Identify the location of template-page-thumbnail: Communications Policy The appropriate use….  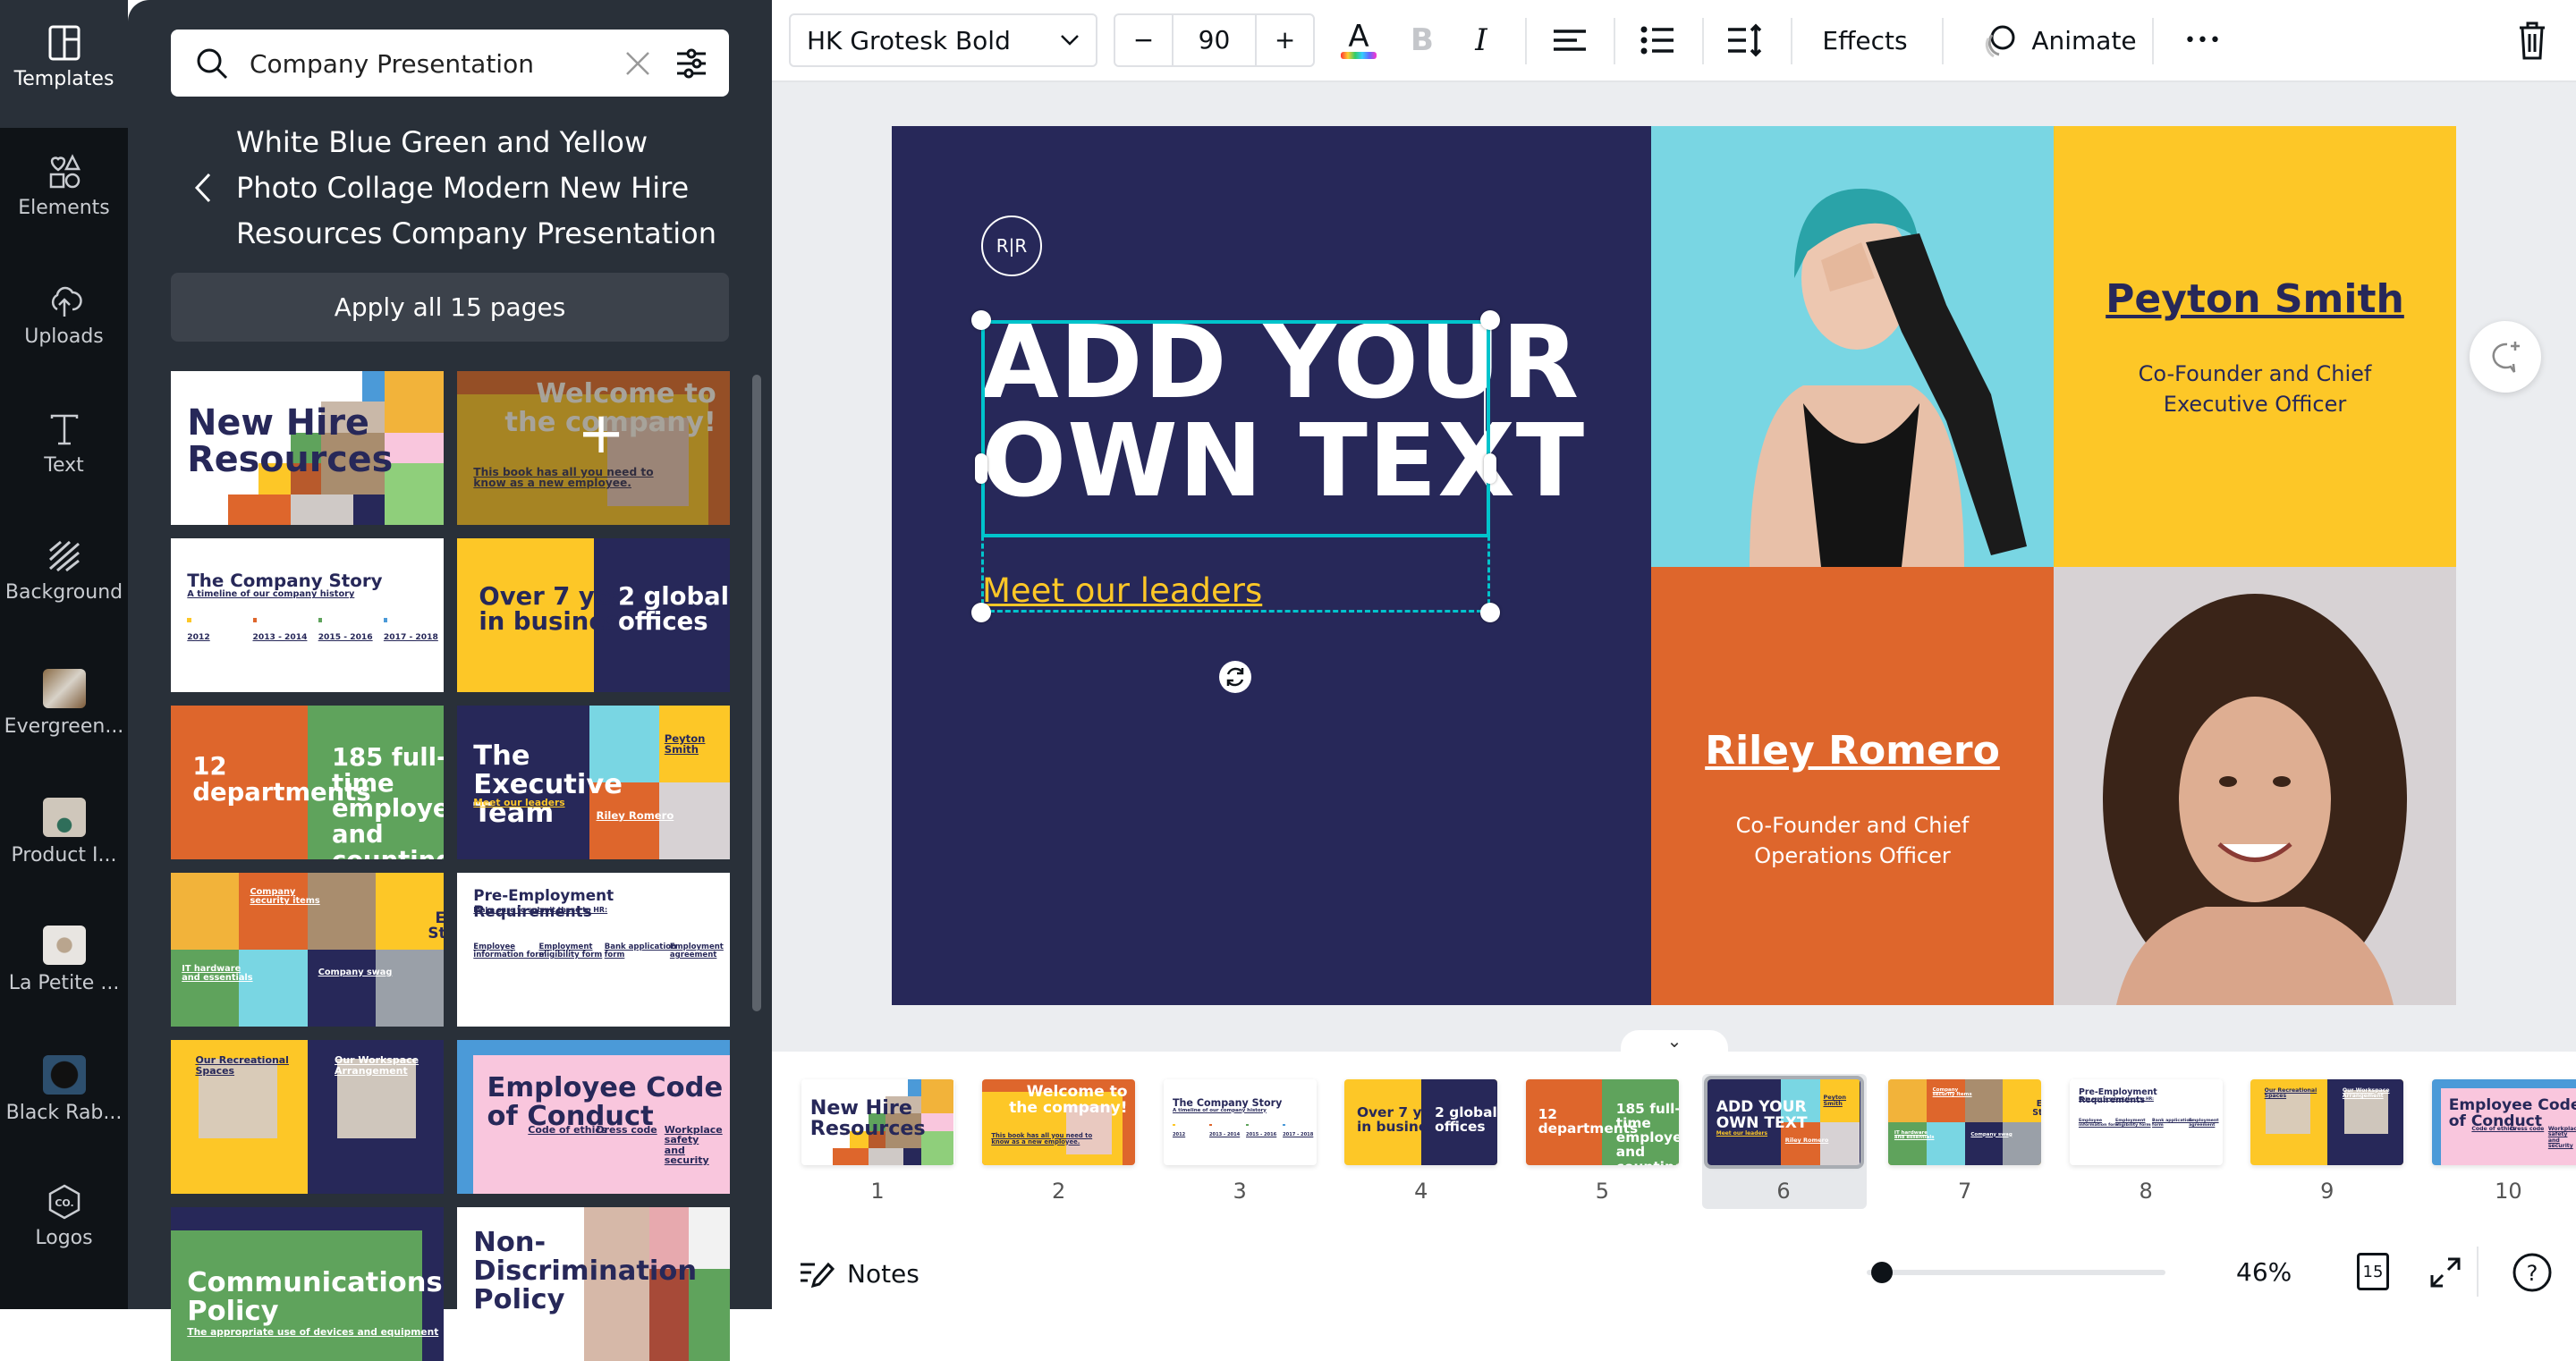
(307, 1284).